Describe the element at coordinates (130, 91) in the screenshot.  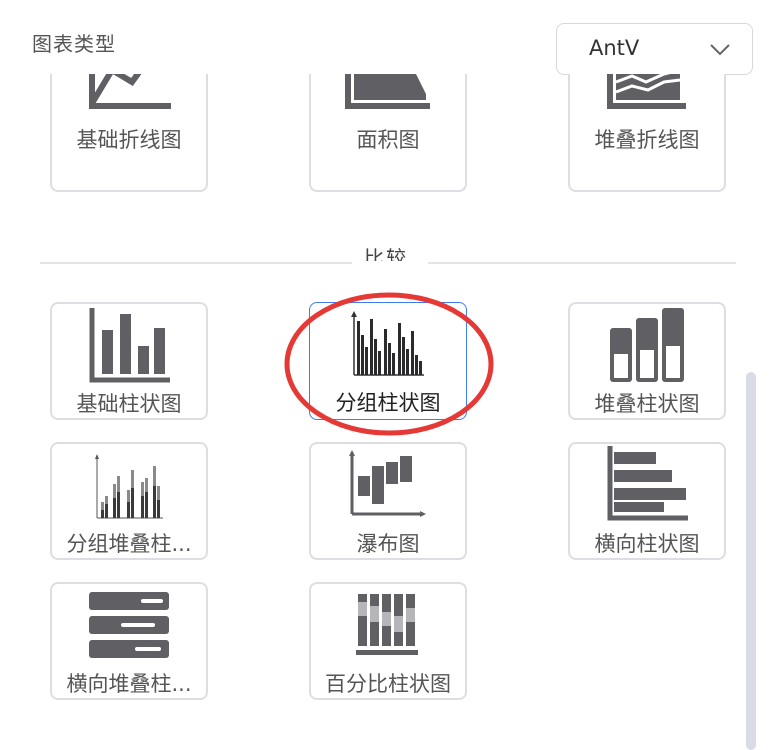
I see `line-chart-icon` at that location.